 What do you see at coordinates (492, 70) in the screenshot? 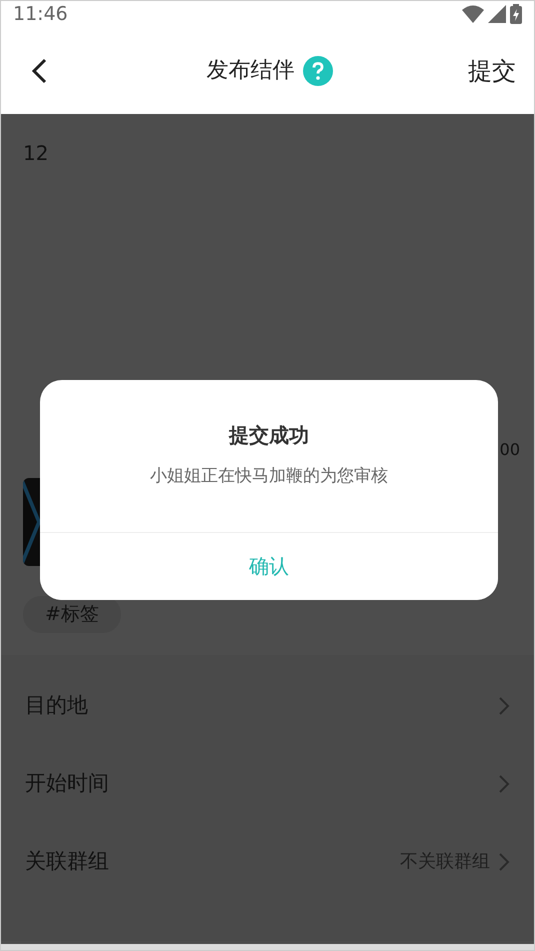
I see `submit-button: 提交` at bounding box center [492, 70].